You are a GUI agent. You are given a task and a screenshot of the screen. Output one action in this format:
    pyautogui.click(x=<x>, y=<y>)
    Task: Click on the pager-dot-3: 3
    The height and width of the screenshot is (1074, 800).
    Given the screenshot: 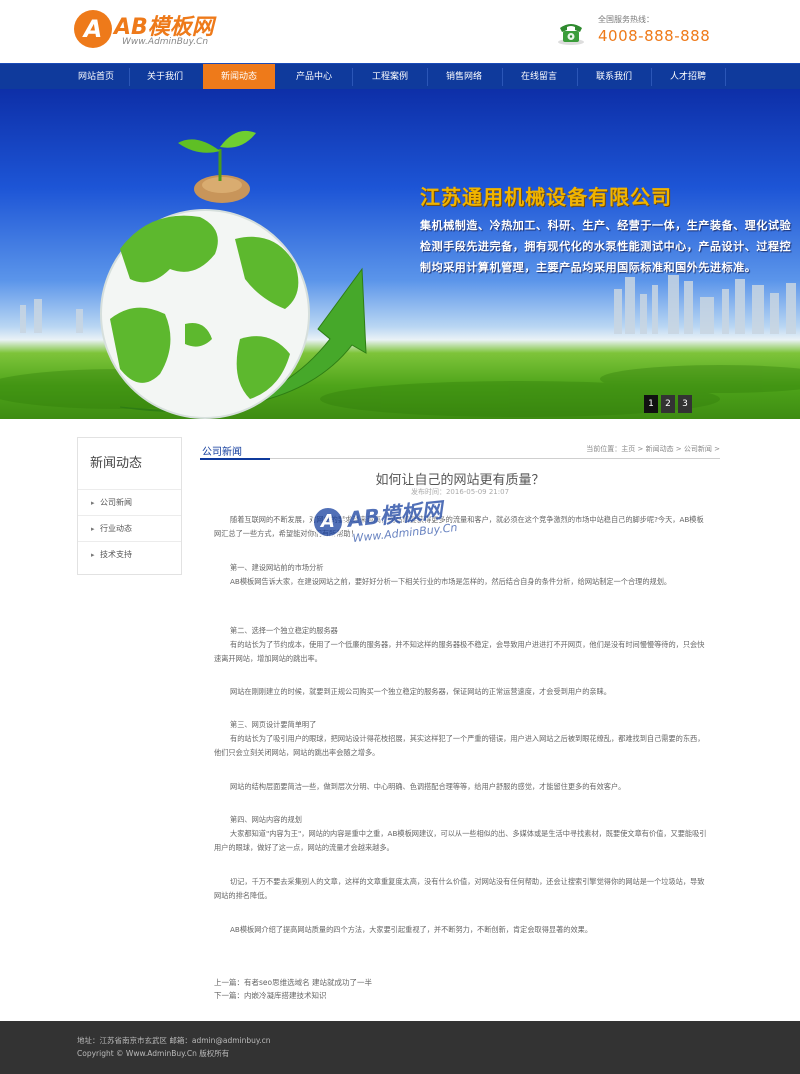 What is the action you would take?
    pyautogui.click(x=685, y=404)
    